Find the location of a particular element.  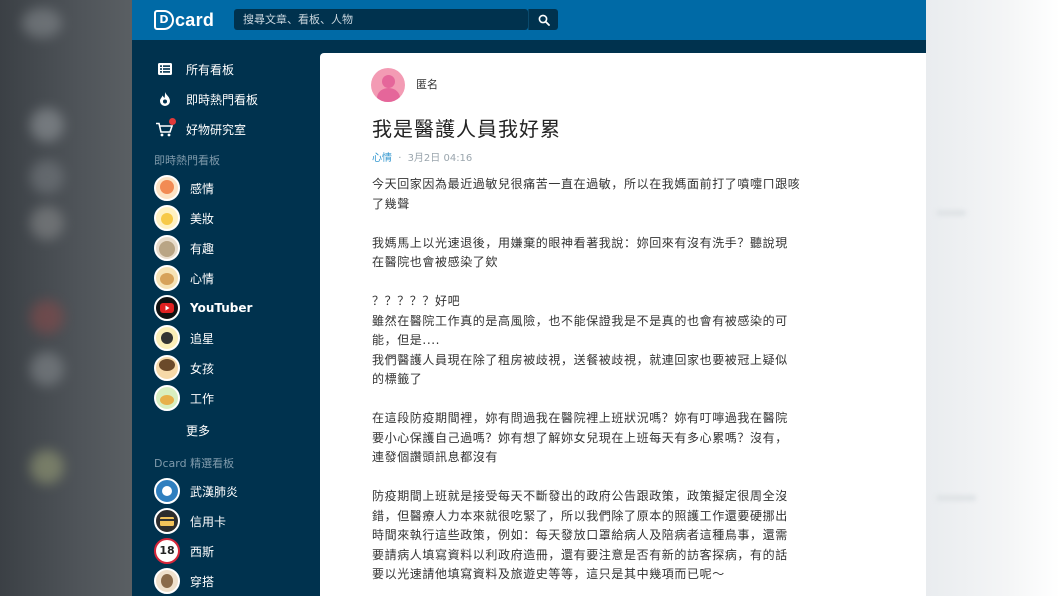

board-girl-icon is located at coordinates (167, 368).